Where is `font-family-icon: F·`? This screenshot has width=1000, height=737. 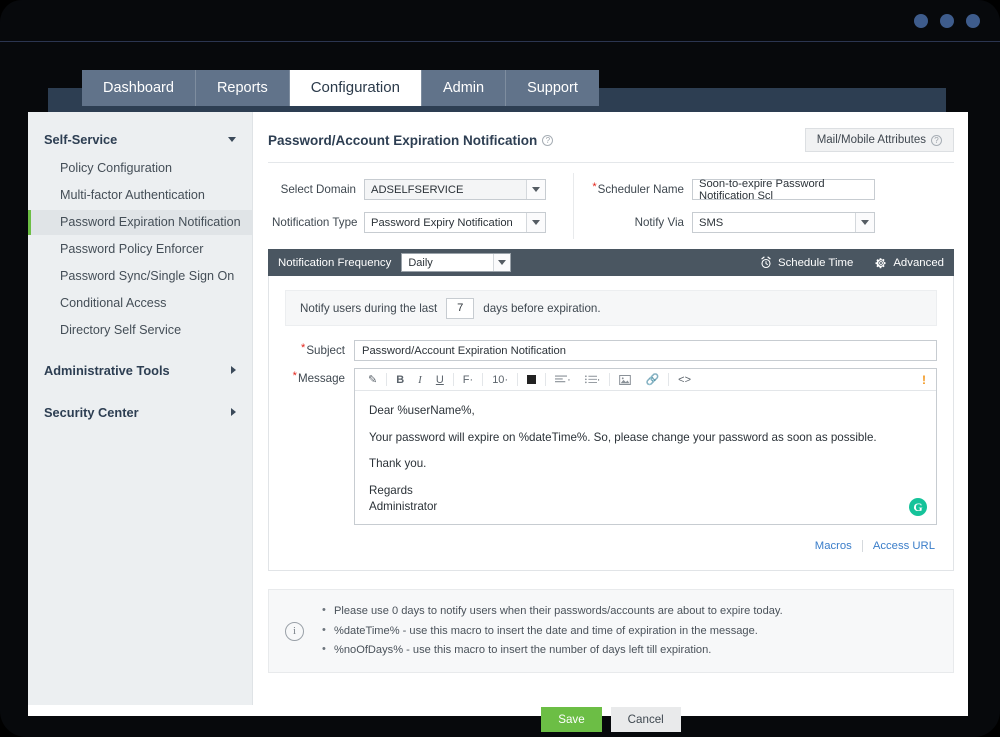
font-family-icon: F· is located at coordinates (468, 380).